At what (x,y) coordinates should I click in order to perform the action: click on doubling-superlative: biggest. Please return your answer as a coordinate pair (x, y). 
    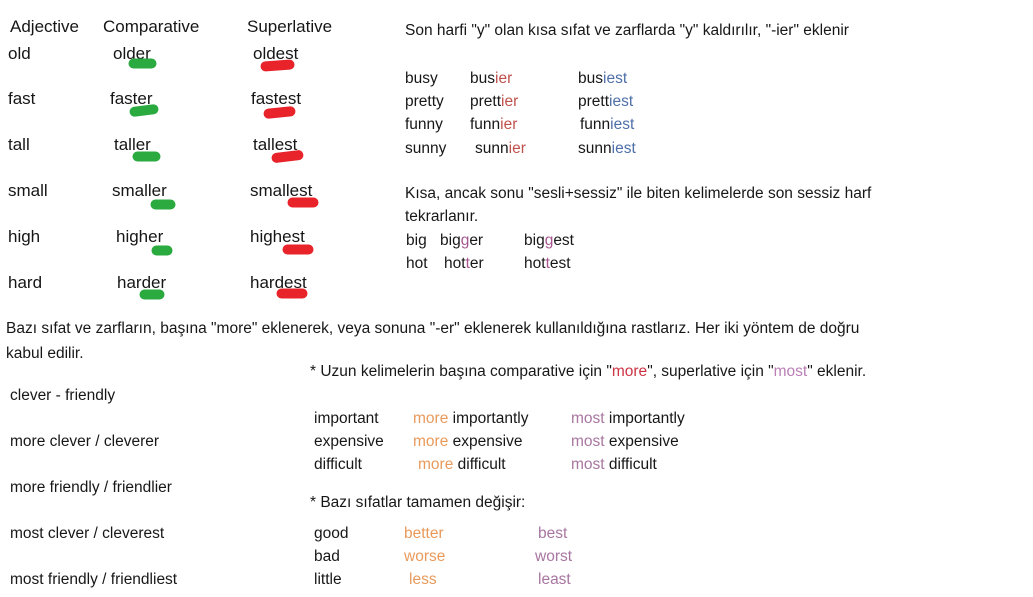
    Looking at the image, I should click on (549, 240).